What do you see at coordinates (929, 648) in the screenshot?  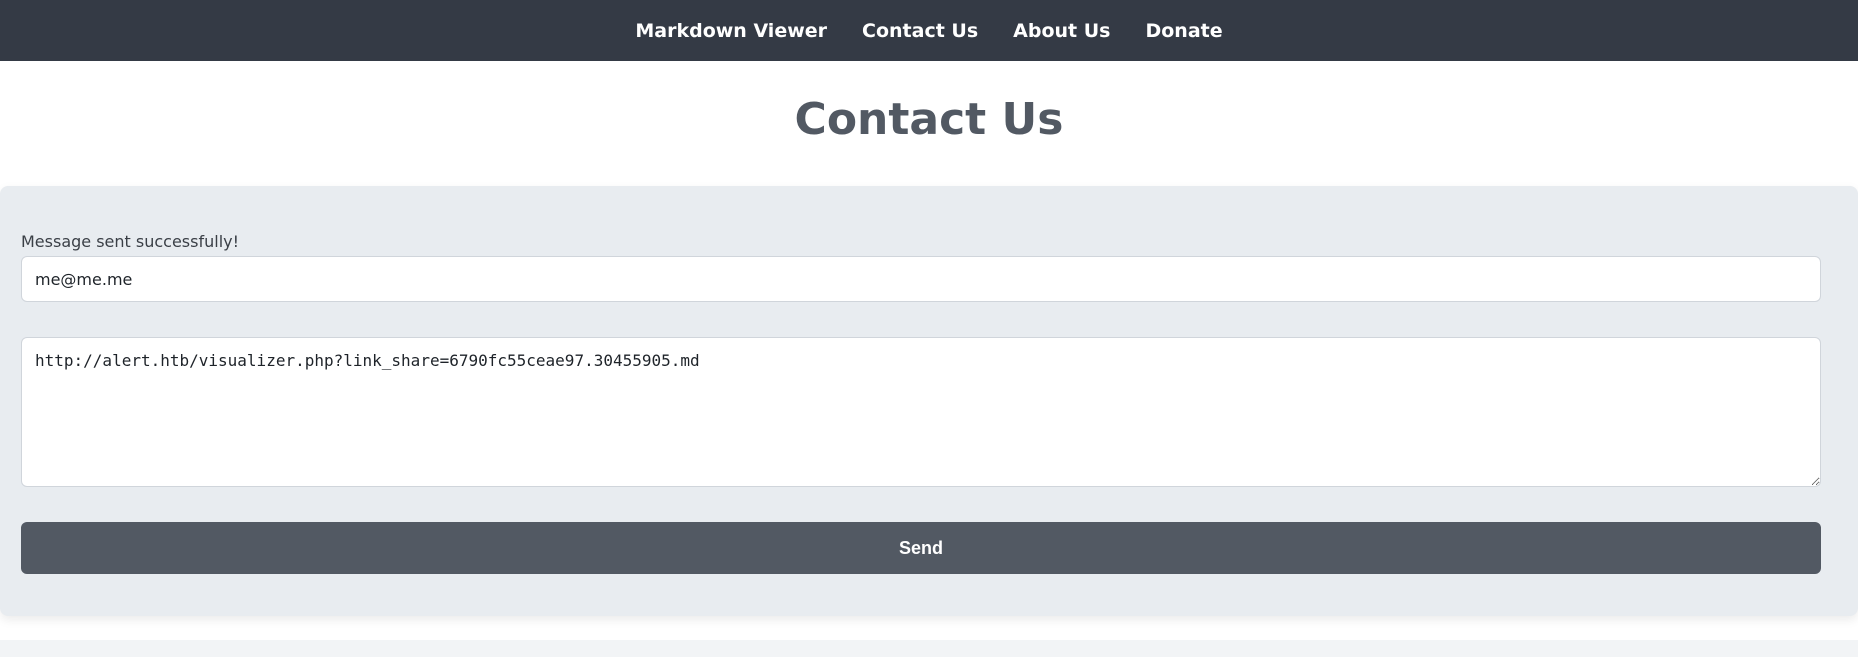 I see `page-footer-strip` at bounding box center [929, 648].